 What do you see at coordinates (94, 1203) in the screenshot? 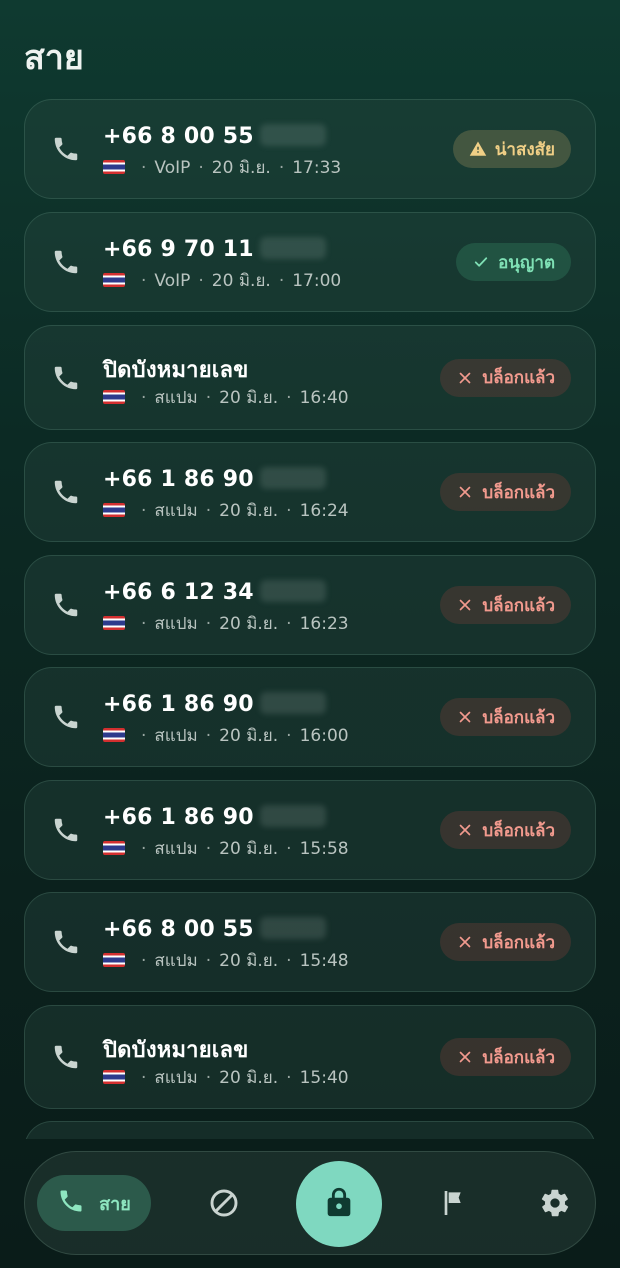
I see `nav-calls-tab: สาย` at bounding box center [94, 1203].